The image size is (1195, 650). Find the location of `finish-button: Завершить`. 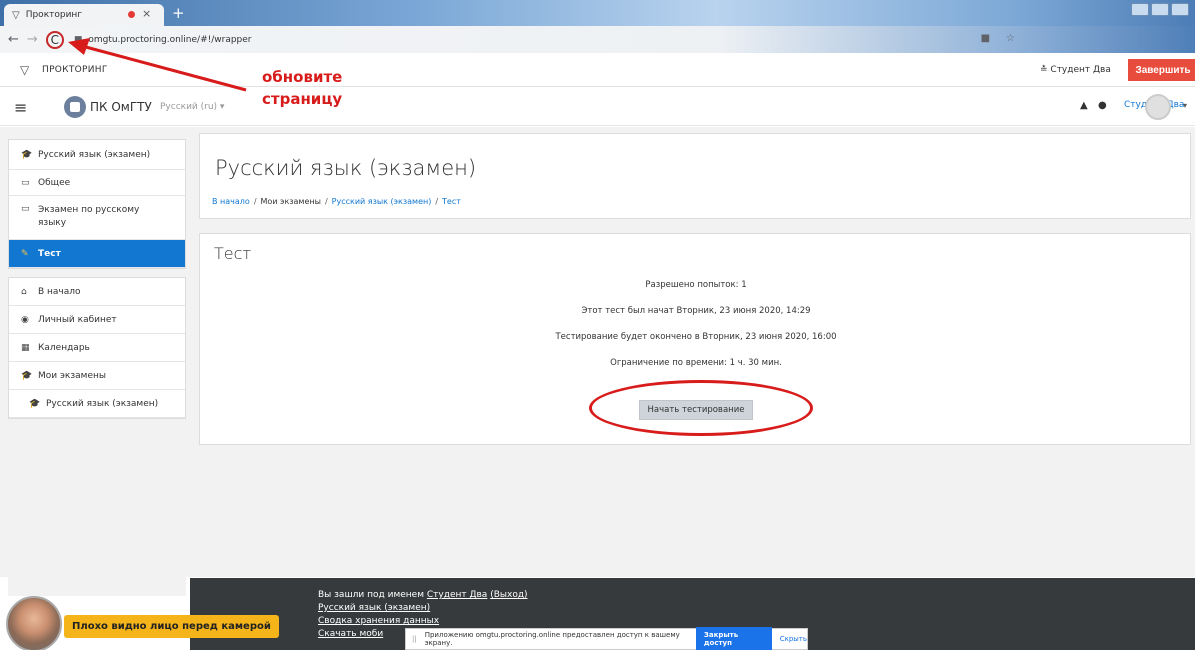

finish-button: Завершить is located at coordinates (1161, 70).